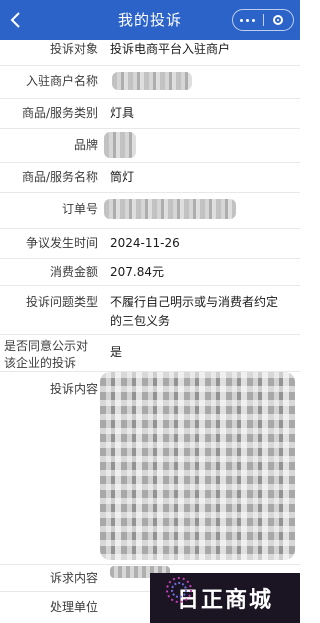 Image resolution: width=320 pixels, height=623 pixels. What do you see at coordinates (122, 177) in the screenshot?
I see `field-value: 筒灯` at bounding box center [122, 177].